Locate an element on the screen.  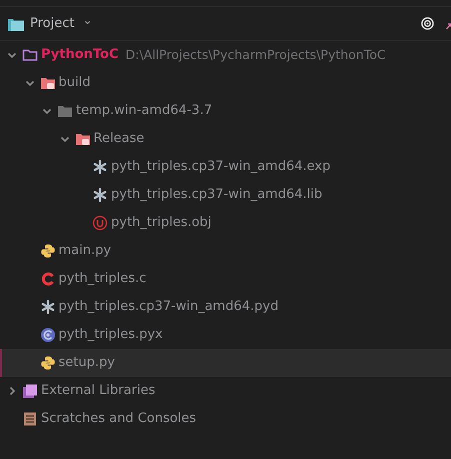
item-label: pyth_triples.cp37-win_amd64.exp is located at coordinates (220, 167).